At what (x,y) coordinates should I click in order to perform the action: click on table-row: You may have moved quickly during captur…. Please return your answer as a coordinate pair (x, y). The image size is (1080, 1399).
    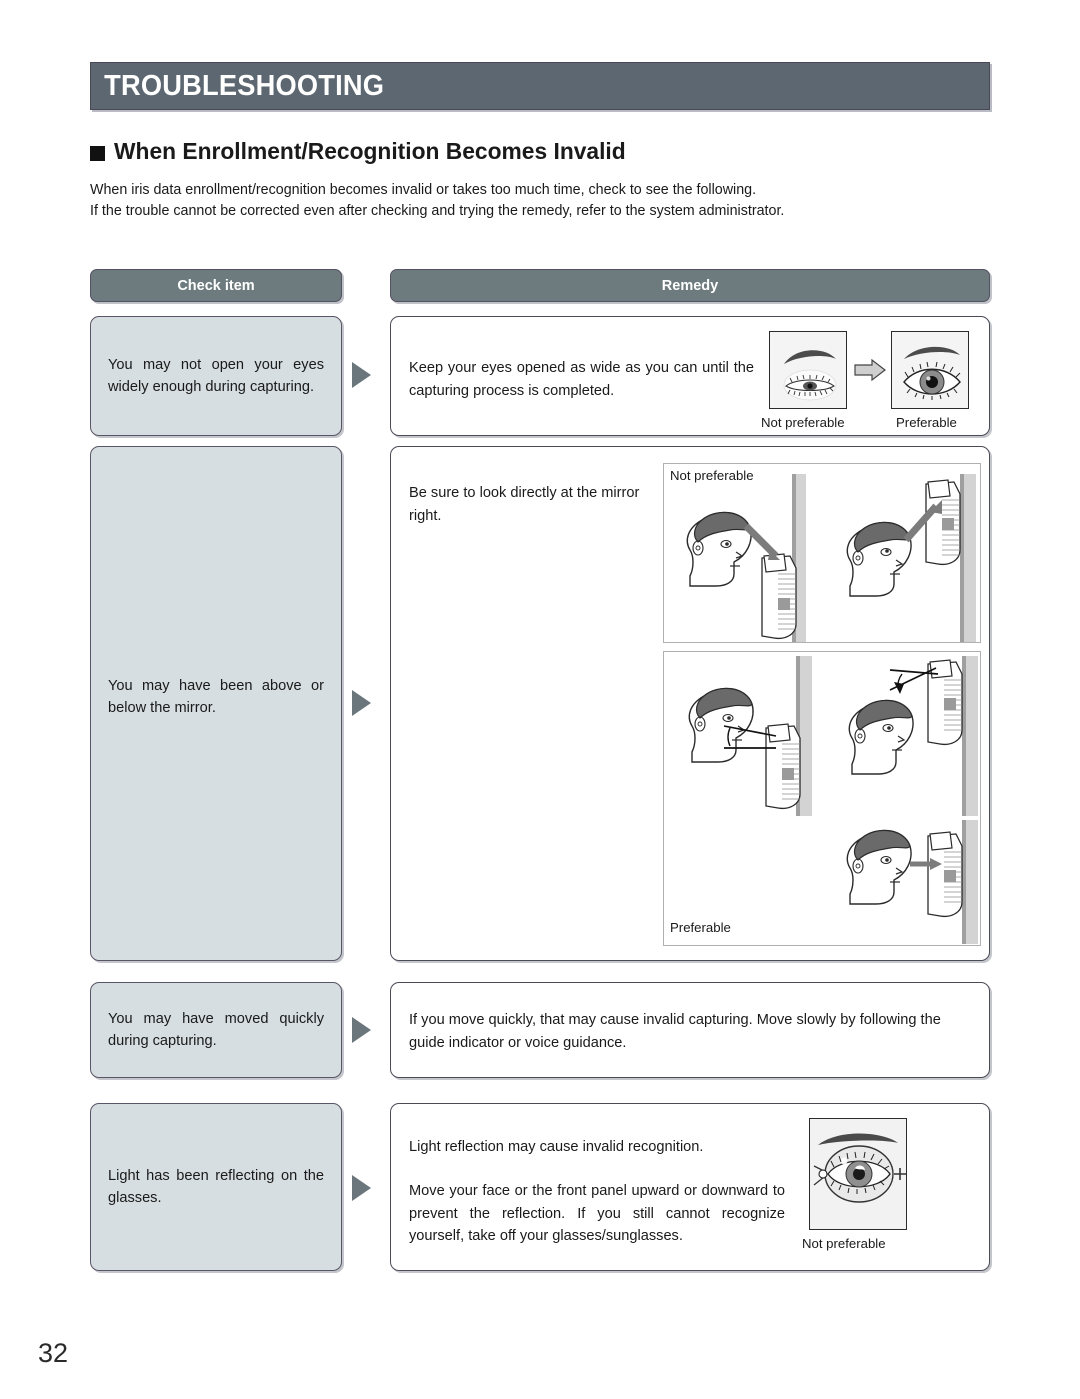
    Looking at the image, I should click on (216, 1030).